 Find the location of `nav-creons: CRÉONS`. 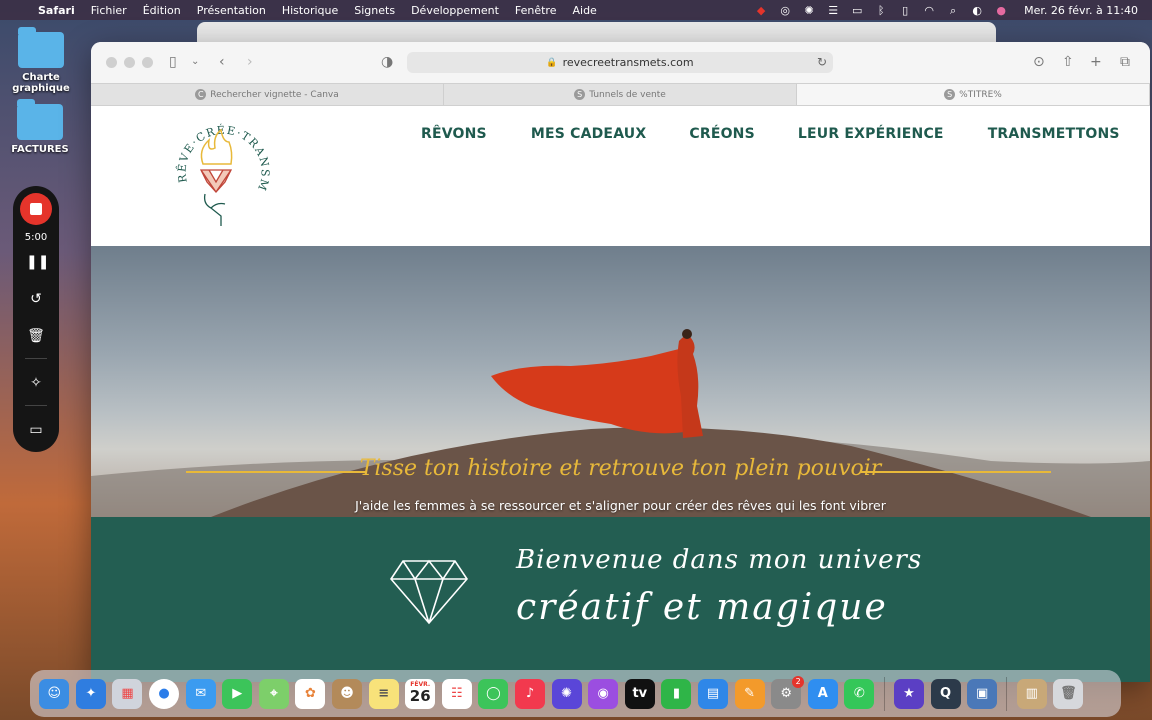

nav-creons: CRÉONS is located at coordinates (722, 134).